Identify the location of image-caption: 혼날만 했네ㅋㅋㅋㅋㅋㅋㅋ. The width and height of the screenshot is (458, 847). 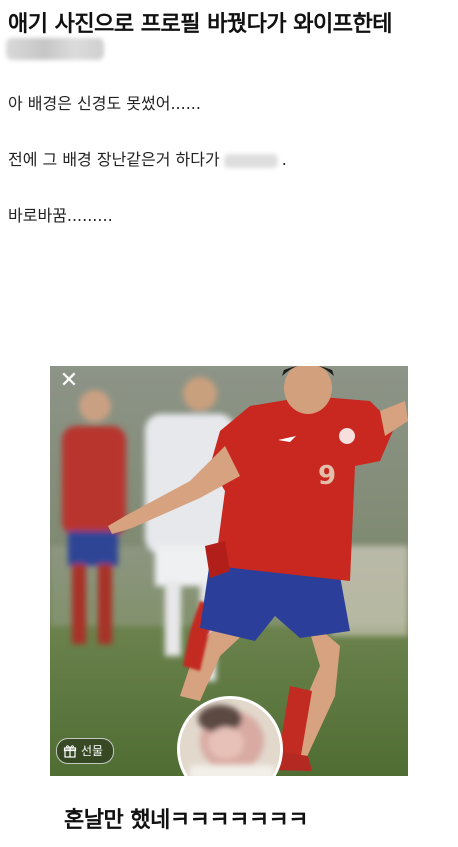
(186, 820).